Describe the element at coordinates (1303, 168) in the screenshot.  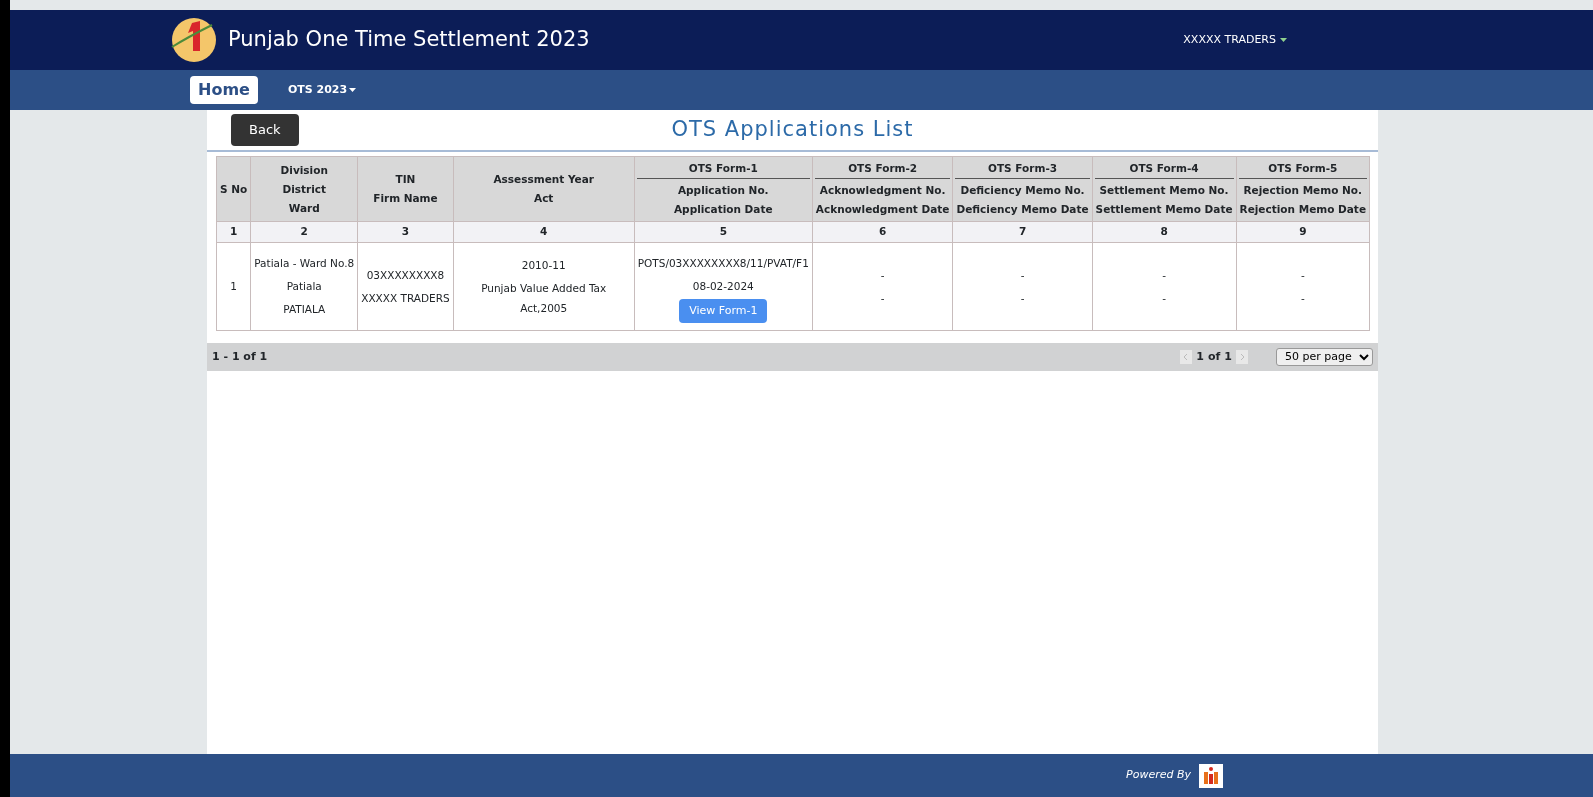
I see `column-group-title: OTS Form-5` at that location.